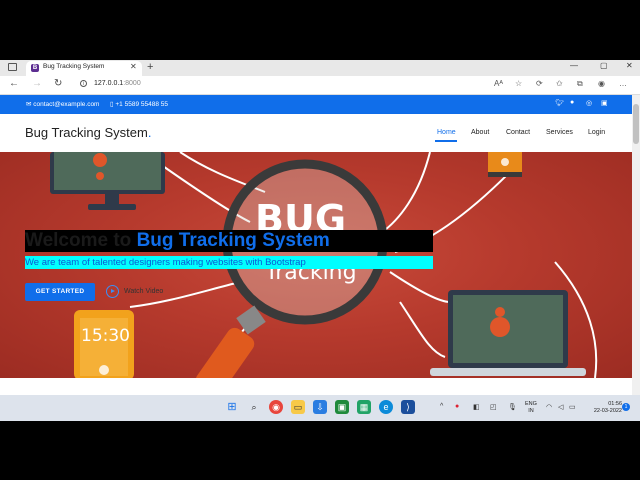  I want to click on magnifier-illustration: BUG Tracking, so click(291, 268).